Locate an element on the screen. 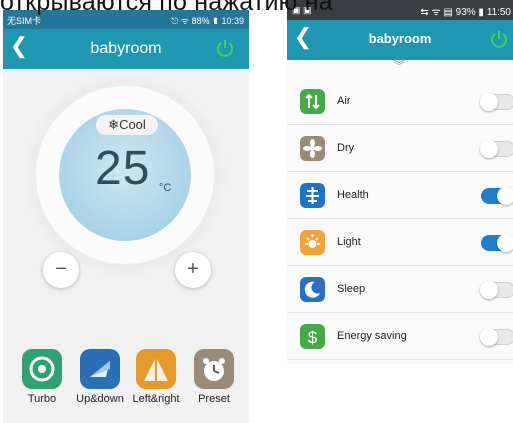  chevron-up-icon: ︽ is located at coordinates (125, 419).